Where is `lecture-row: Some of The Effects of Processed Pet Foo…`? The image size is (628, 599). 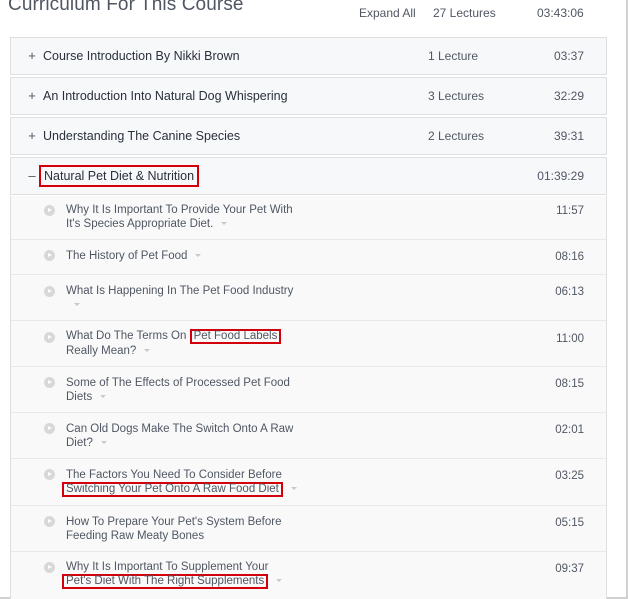 lecture-row: Some of The Effects of Processed Pet Foo… is located at coordinates (308, 390).